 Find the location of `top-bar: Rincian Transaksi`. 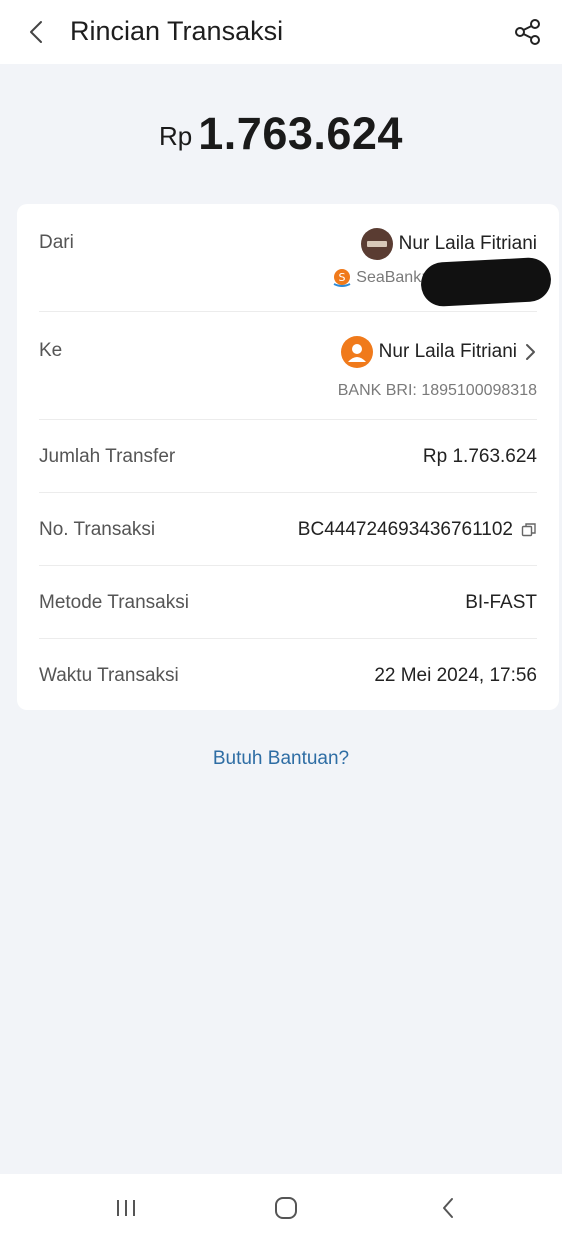

top-bar: Rincian Transaksi is located at coordinates (281, 32).